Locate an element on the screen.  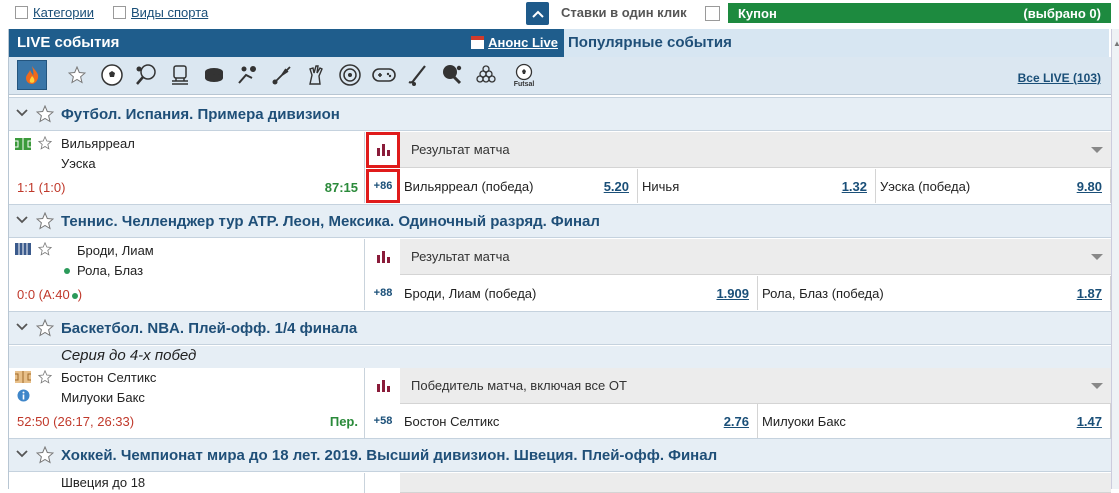
futsal-icon: Futsal is located at coordinates (524, 75).